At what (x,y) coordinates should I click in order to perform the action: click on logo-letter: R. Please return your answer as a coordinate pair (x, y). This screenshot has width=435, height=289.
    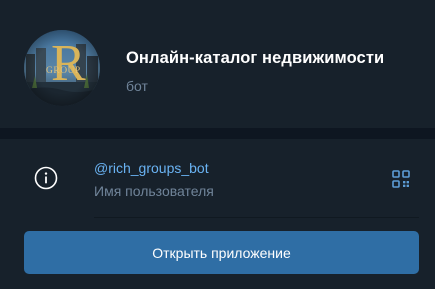
    Looking at the image, I should click on (68, 63).